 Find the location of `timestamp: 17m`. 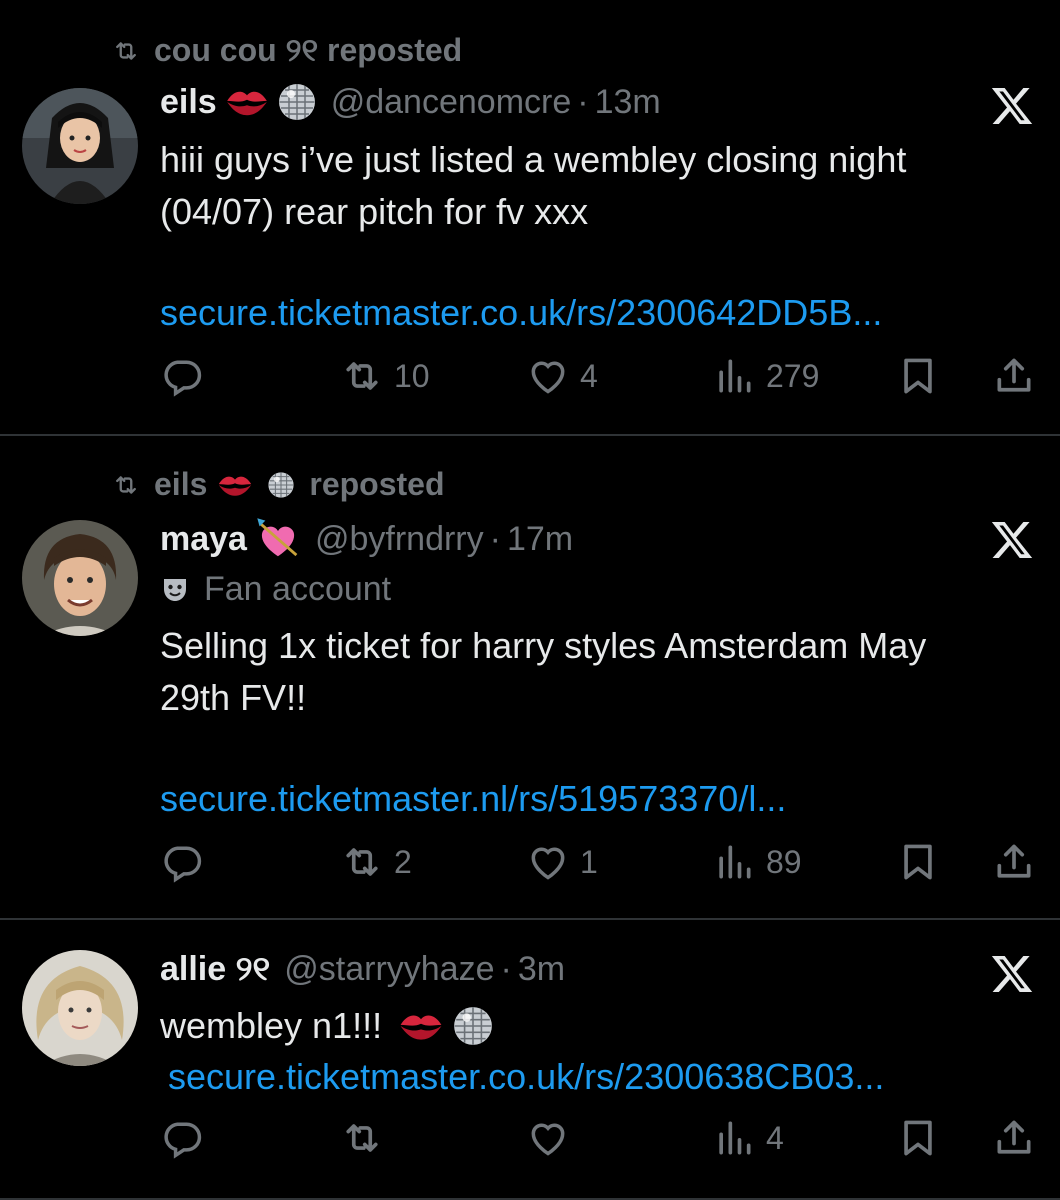

timestamp: 17m is located at coordinates (540, 539).